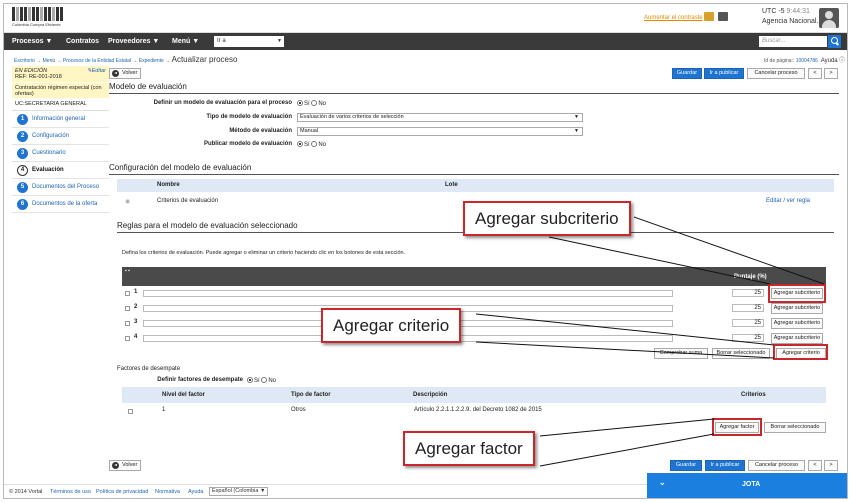  I want to click on chat-label: JOTA, so click(751, 484).